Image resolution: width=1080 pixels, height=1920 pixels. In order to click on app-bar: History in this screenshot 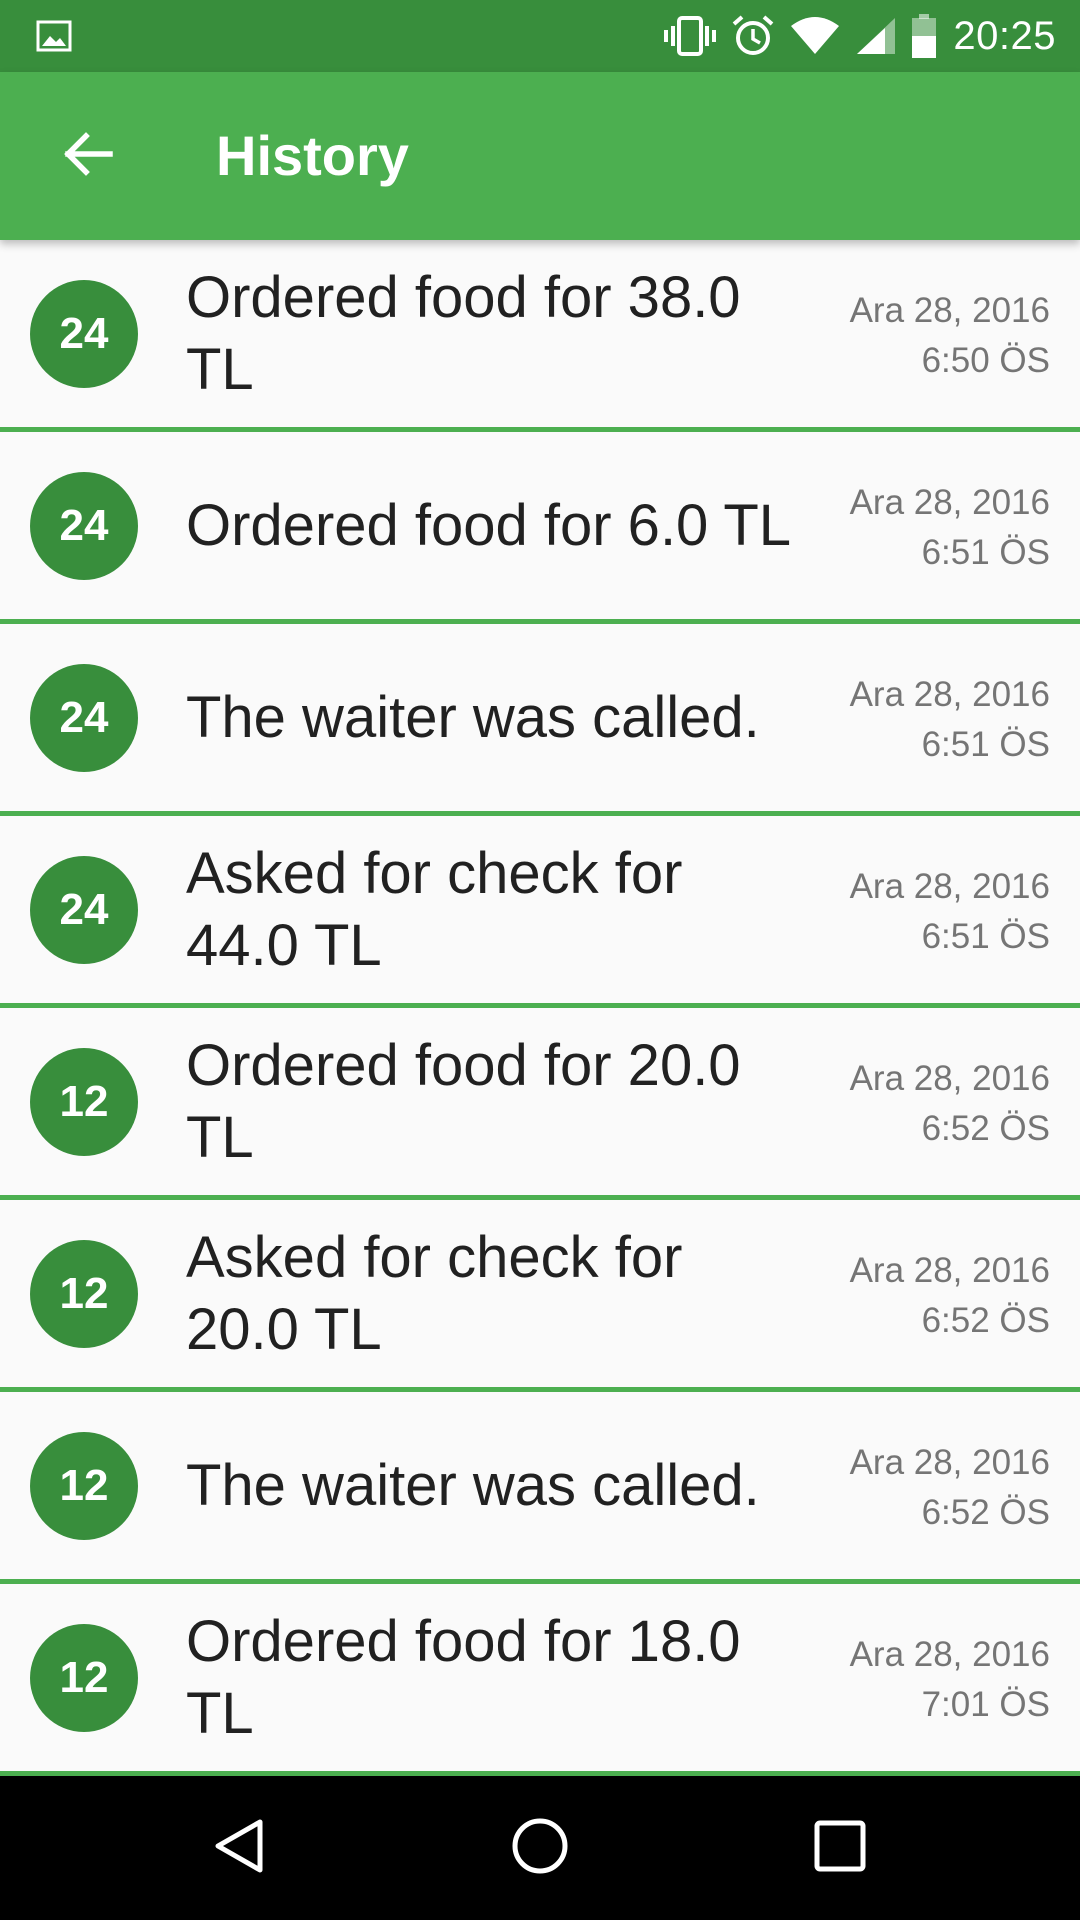, I will do `click(540, 156)`.